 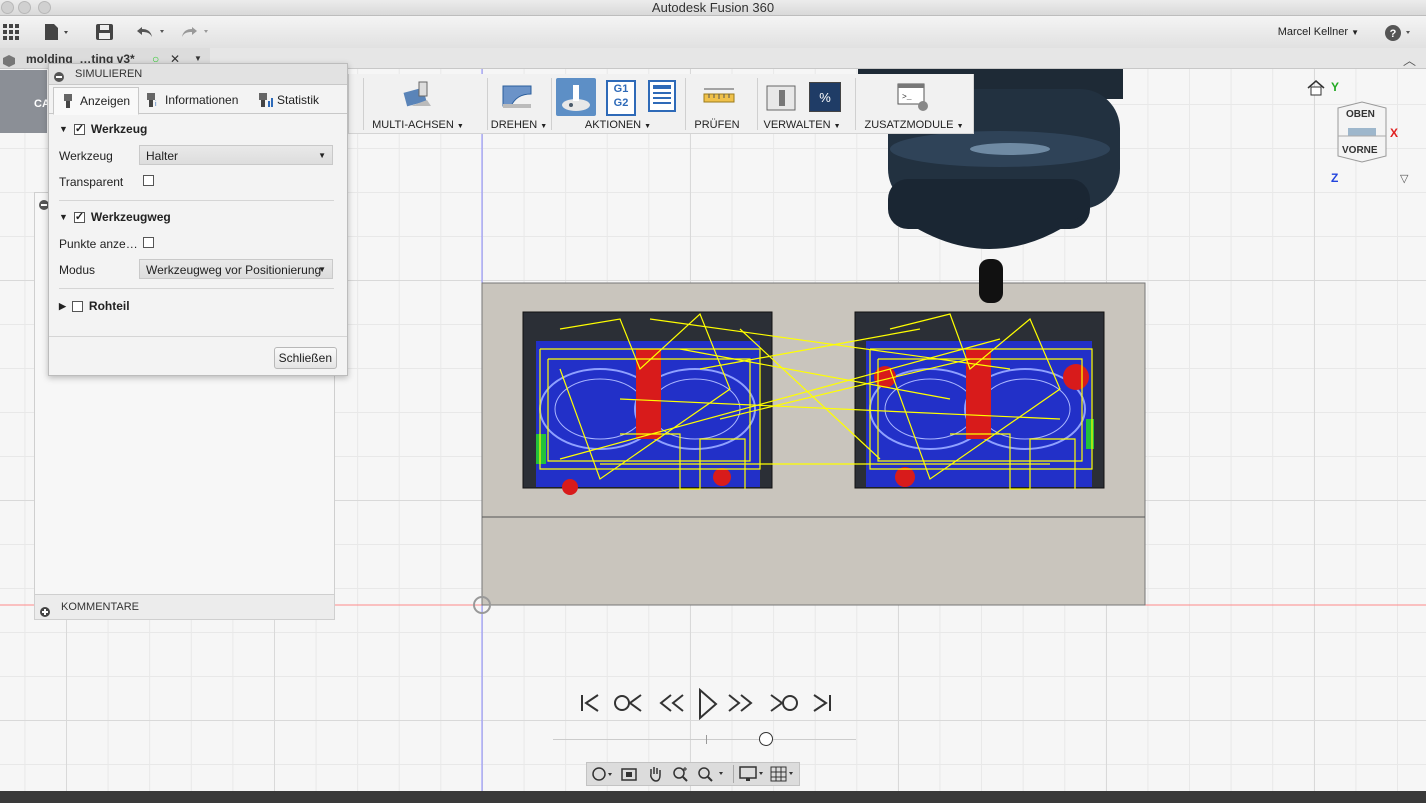 I want to click on tool-section-header: ▼ Werkzeug, so click(x=103, y=129).